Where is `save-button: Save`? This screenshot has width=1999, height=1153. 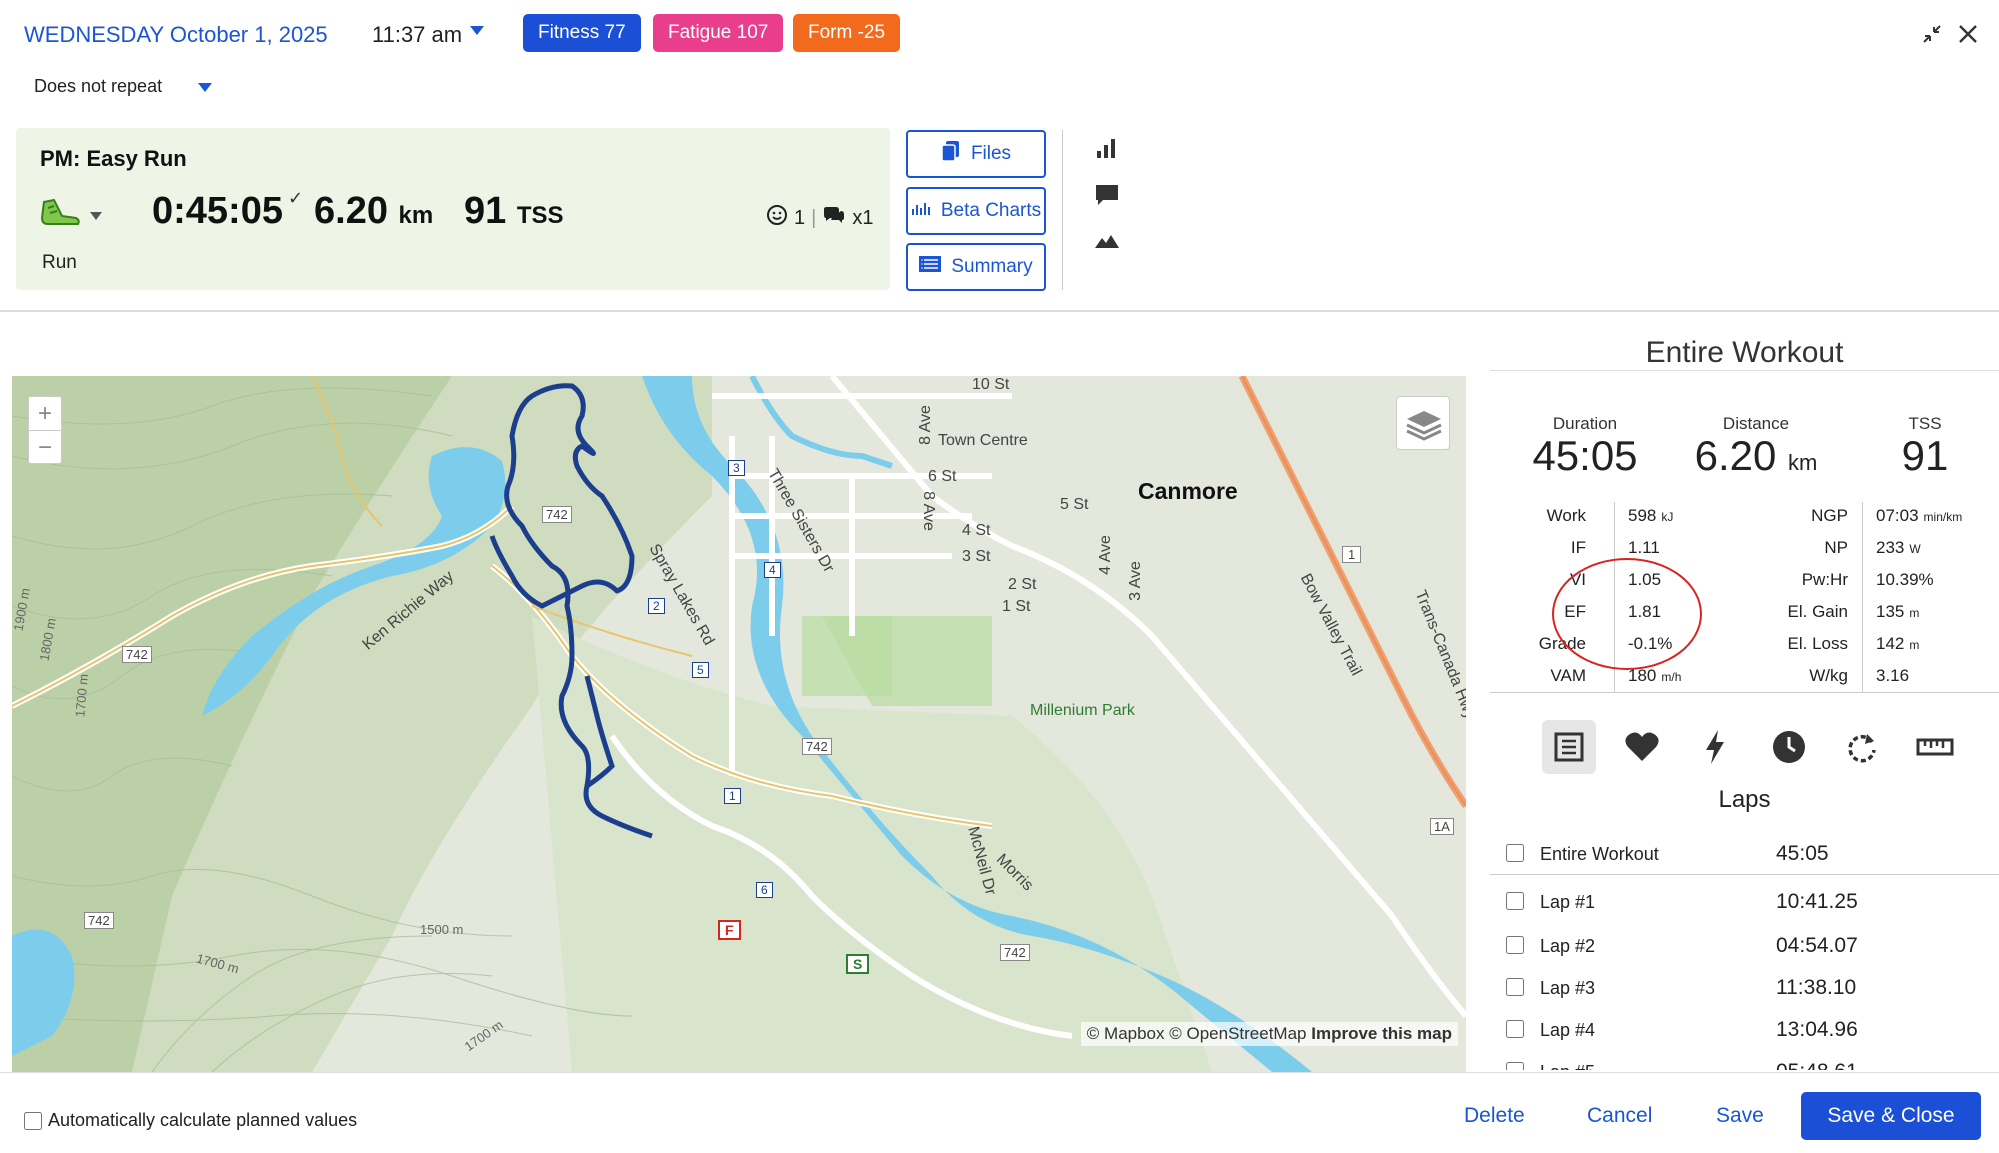
save-button: Save is located at coordinates (1740, 1116).